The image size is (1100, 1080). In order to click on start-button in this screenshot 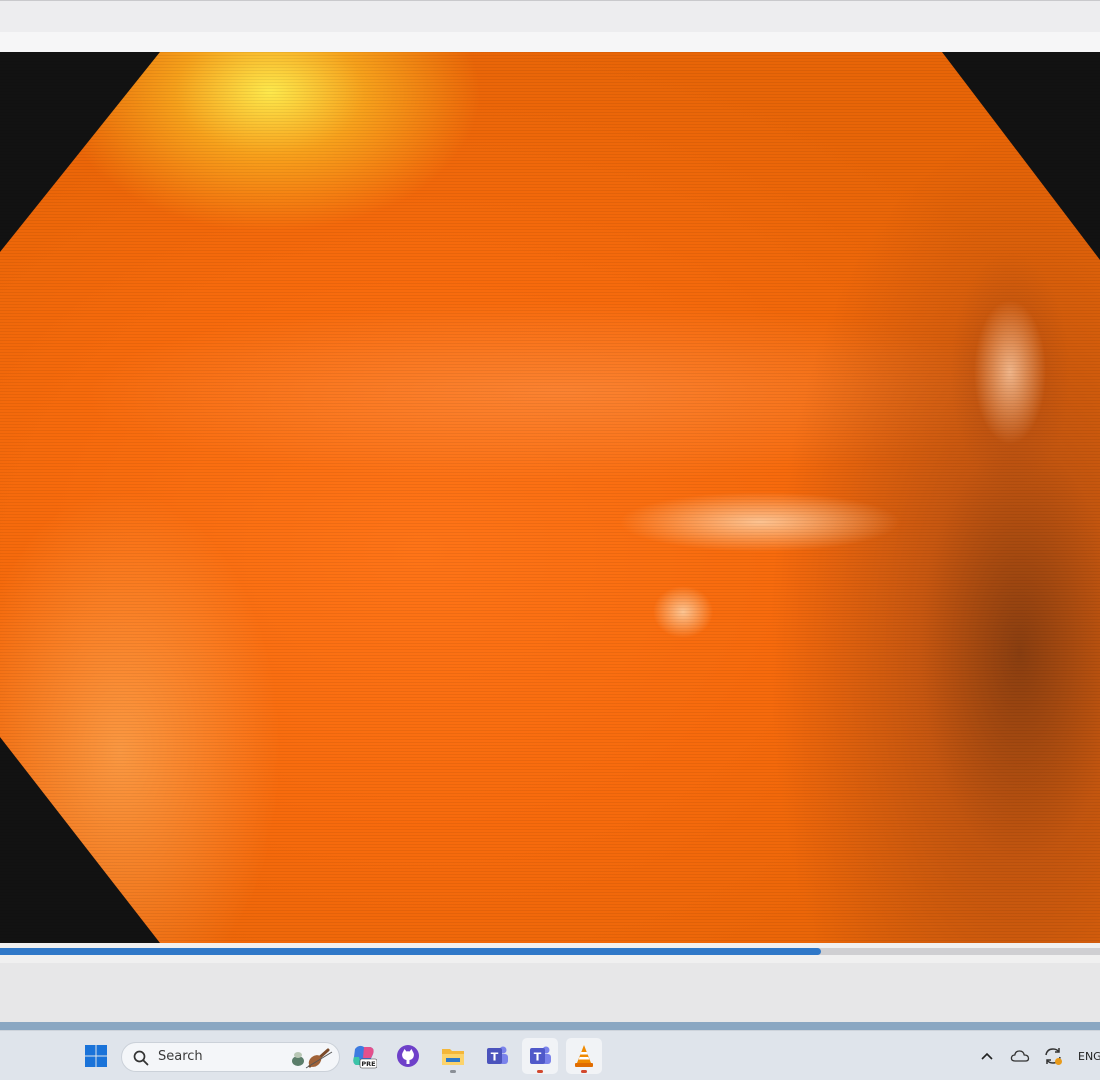, I will do `click(96, 1056)`.